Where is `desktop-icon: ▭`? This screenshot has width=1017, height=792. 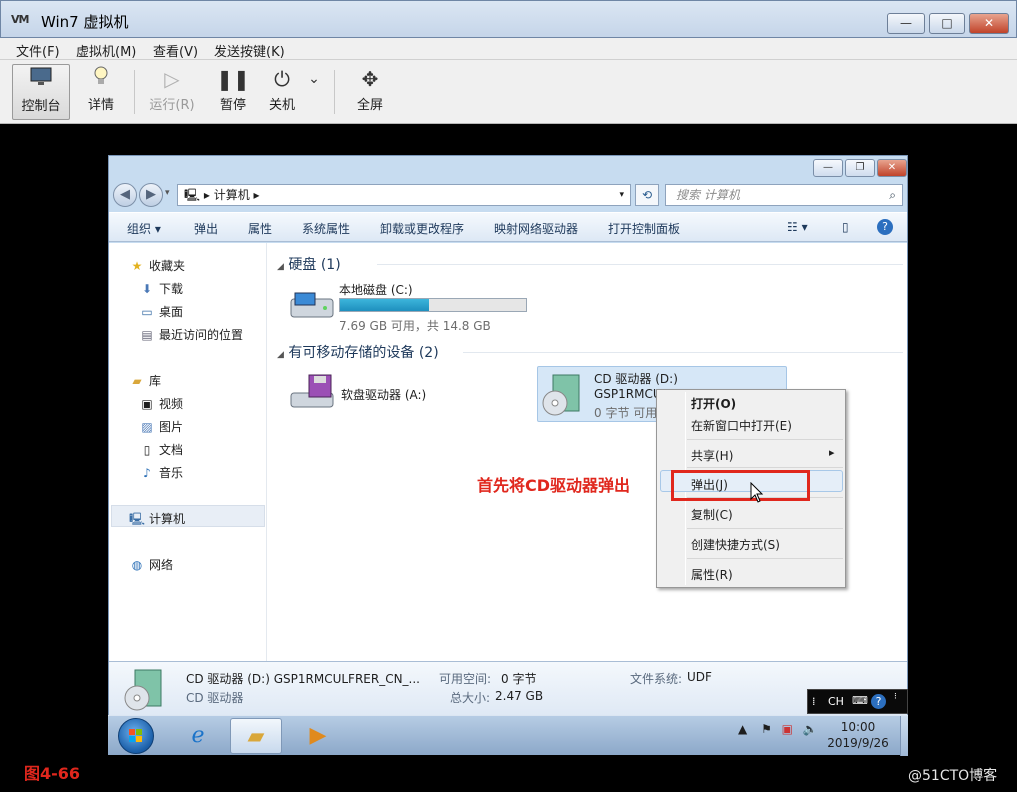 desktop-icon: ▭ is located at coordinates (147, 312).